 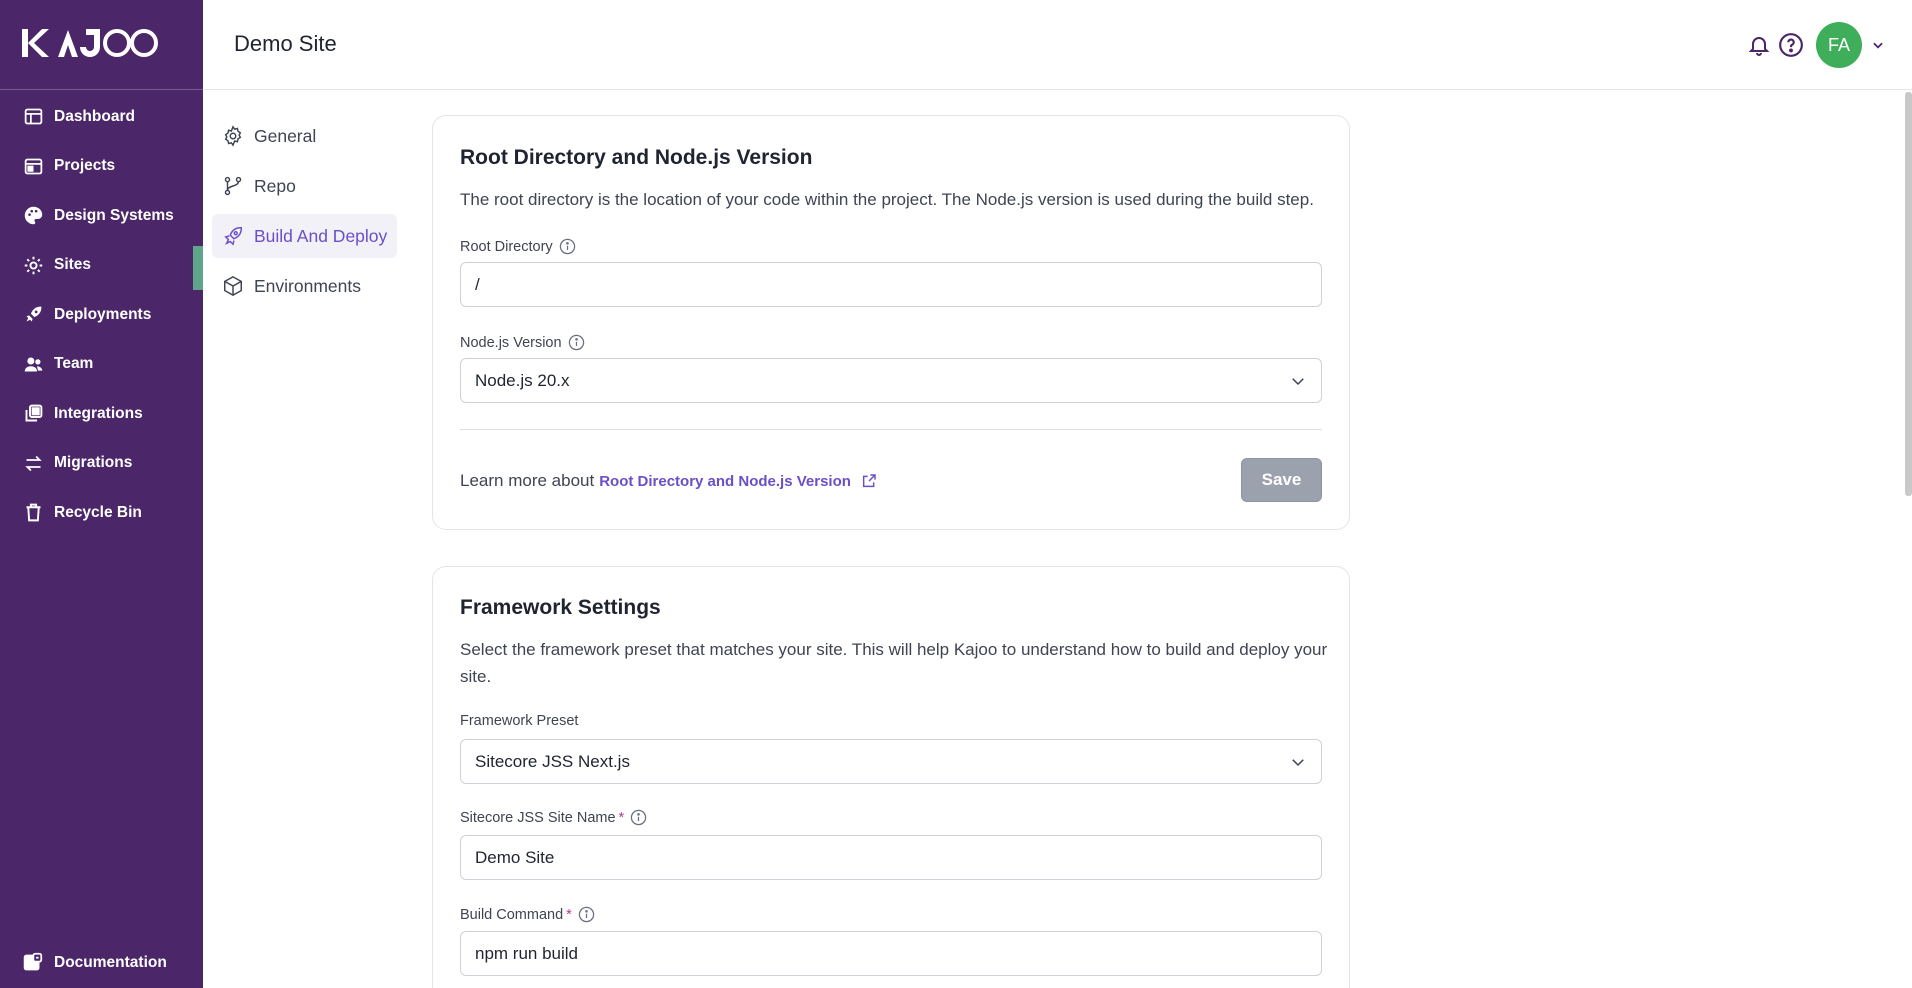 I want to click on field-label-text: Sitecore JSS Site Name, so click(x=538, y=817).